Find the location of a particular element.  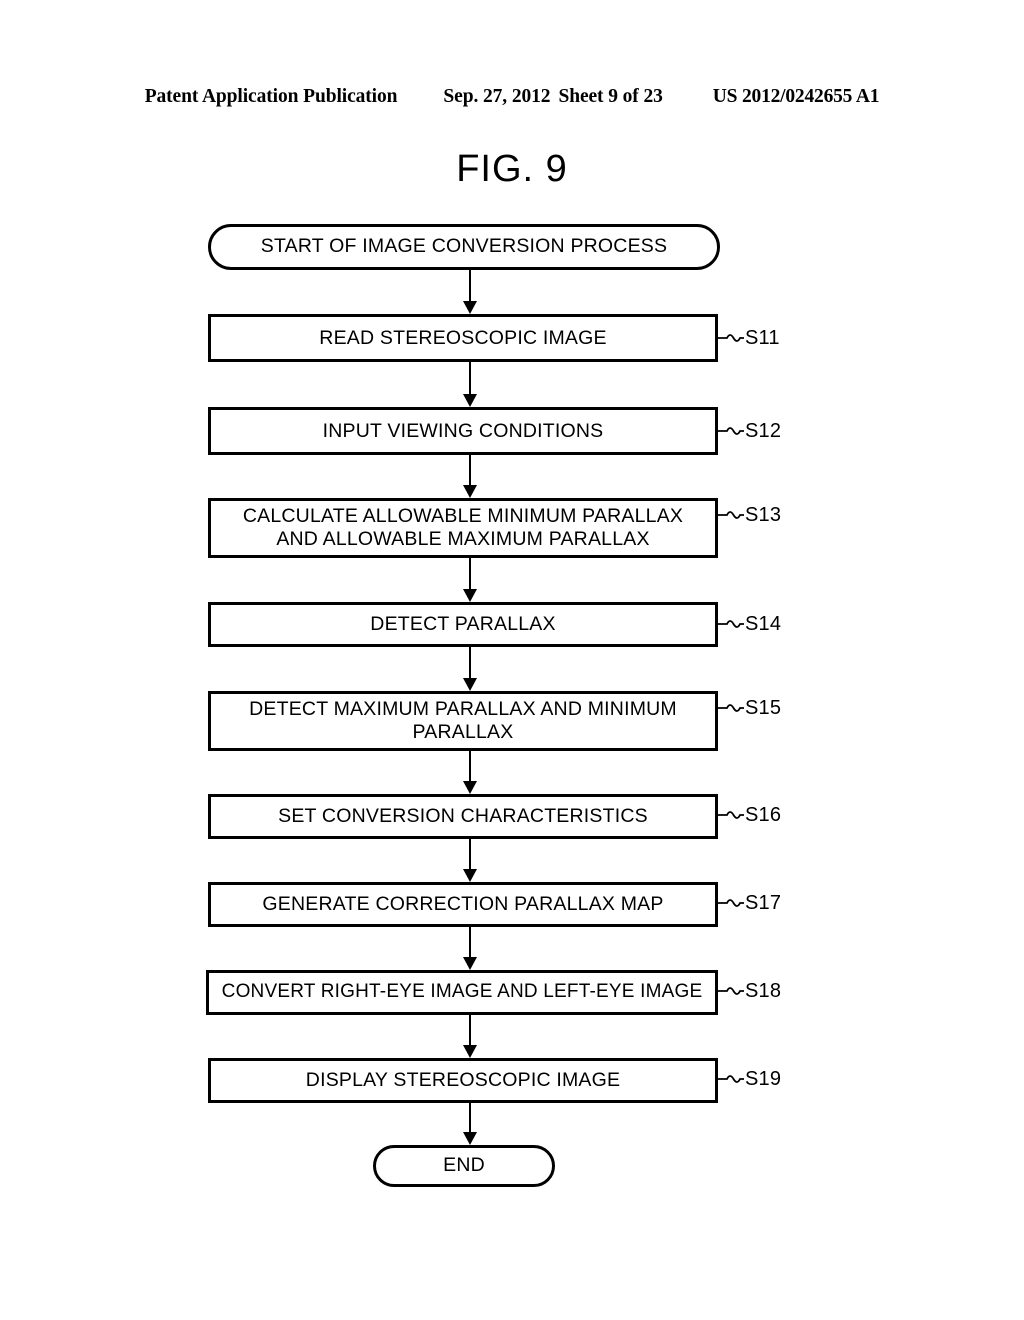

step-text-s19: DISPLAY STEREOSCOPIC IMAGE is located at coordinates (463, 1080).